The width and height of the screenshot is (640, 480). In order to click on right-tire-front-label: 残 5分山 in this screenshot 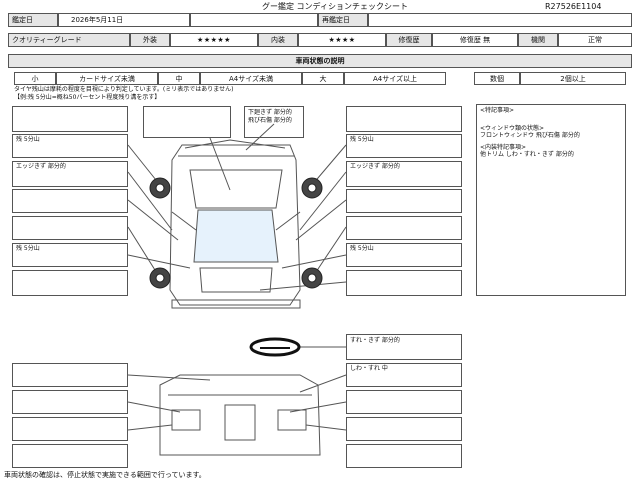, I will do `click(362, 139)`.